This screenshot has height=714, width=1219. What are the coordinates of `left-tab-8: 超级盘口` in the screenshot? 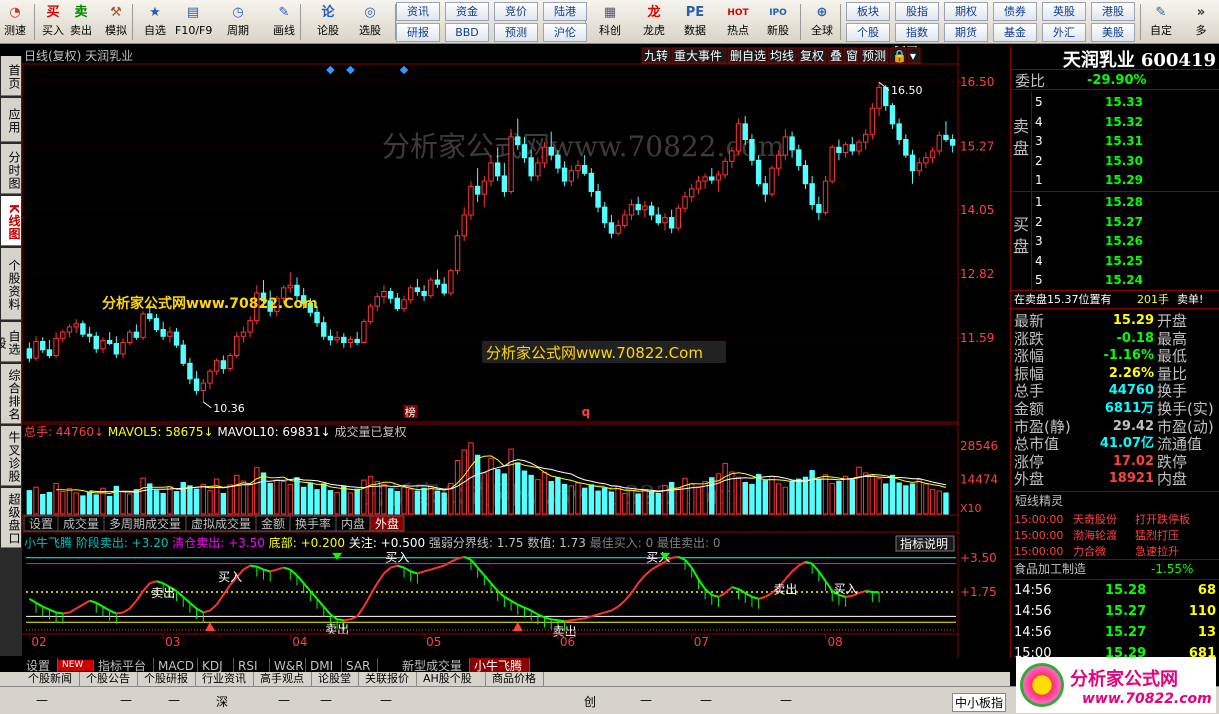 It's located at (11, 518).